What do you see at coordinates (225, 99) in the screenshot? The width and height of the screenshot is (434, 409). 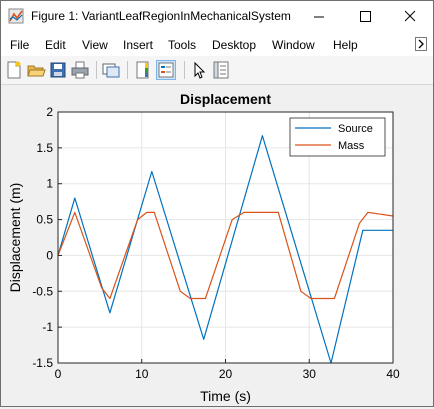 I see `chart-title: Displacement` at bounding box center [225, 99].